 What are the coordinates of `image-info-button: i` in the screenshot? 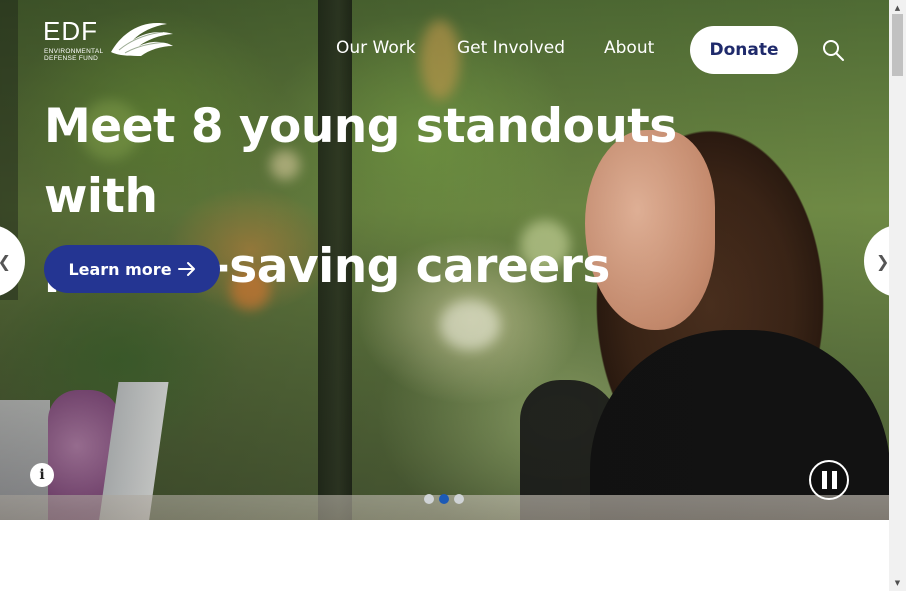 It's located at (42, 475).